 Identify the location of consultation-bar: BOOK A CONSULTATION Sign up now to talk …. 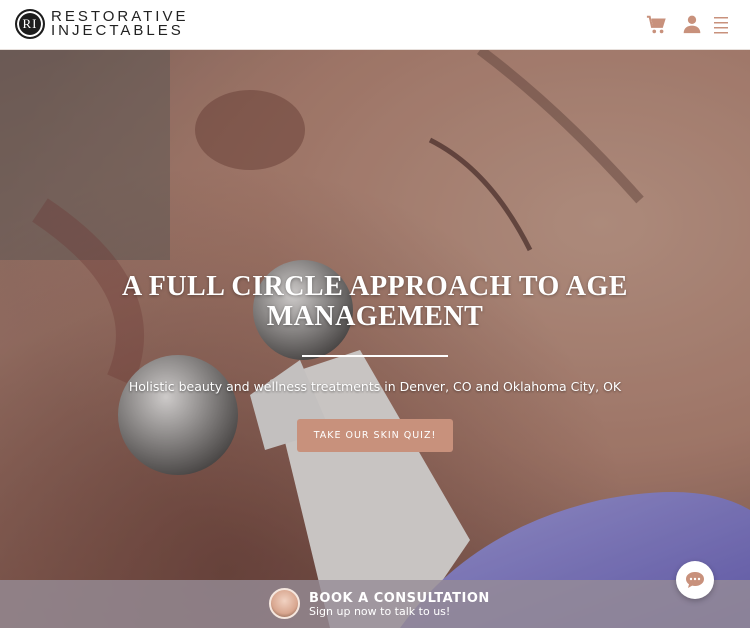
(375, 604).